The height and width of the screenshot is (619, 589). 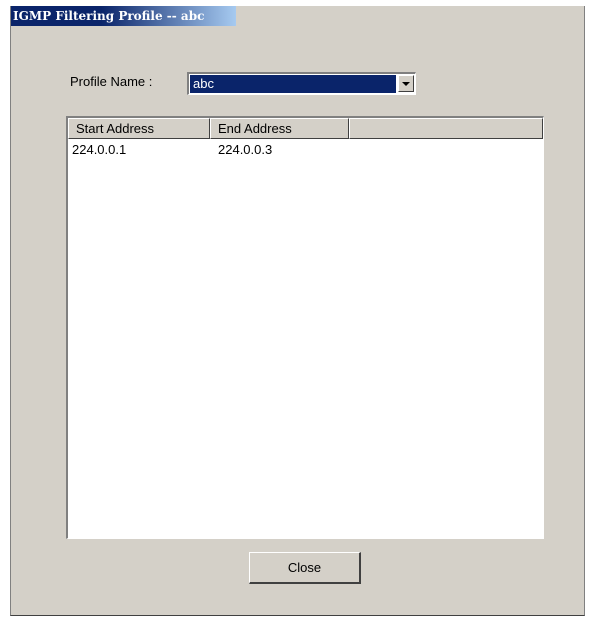 What do you see at coordinates (245, 149) in the screenshot?
I see `end-address-cell: 224.0.0.3` at bounding box center [245, 149].